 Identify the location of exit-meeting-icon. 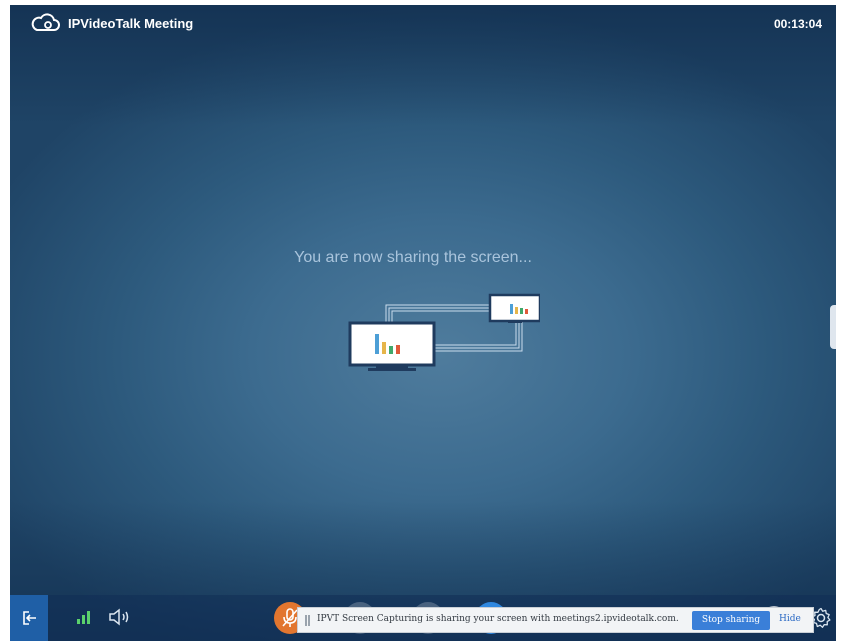
(29, 618).